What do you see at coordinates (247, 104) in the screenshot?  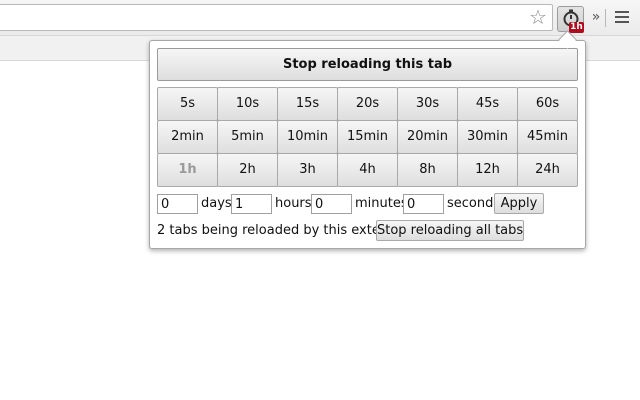 I see `interval-button-10s: 10s` at bounding box center [247, 104].